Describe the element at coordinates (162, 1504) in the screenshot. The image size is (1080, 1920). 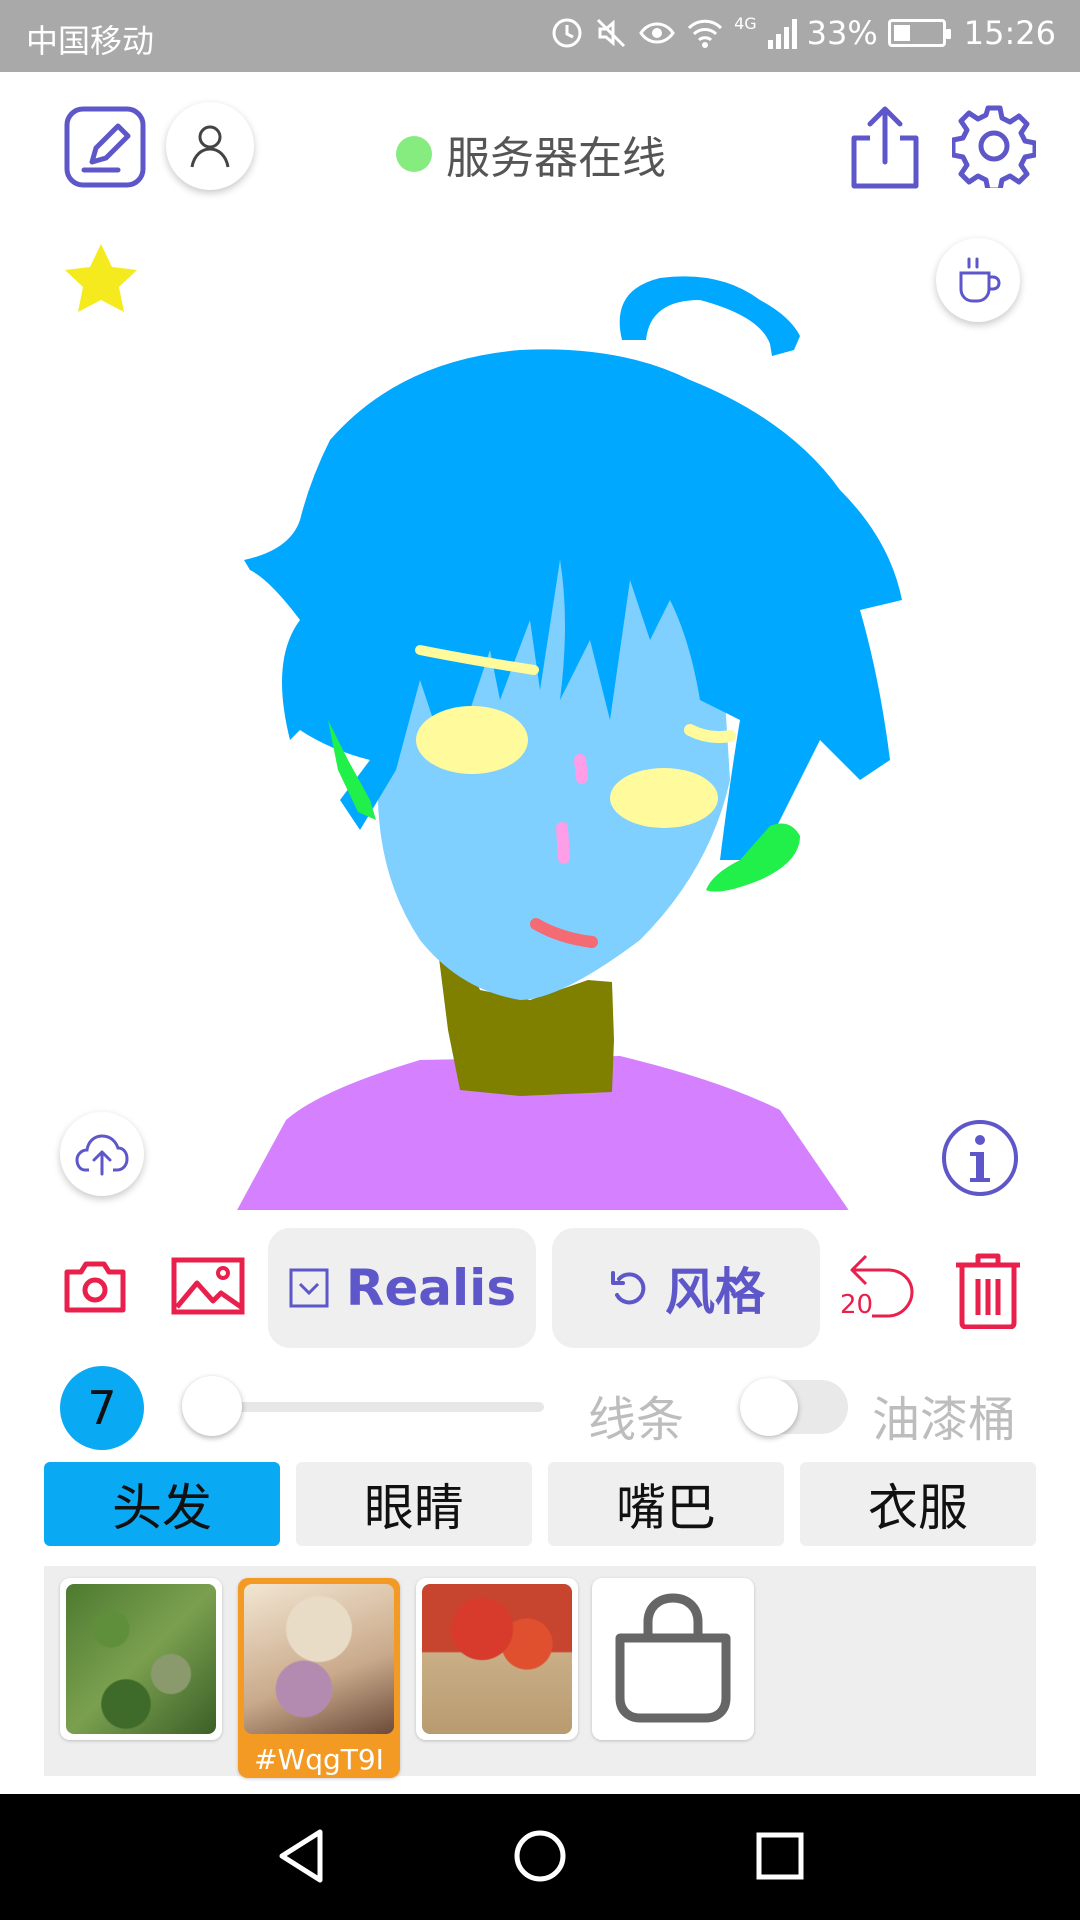
I see `tab-hair: 头发` at that location.